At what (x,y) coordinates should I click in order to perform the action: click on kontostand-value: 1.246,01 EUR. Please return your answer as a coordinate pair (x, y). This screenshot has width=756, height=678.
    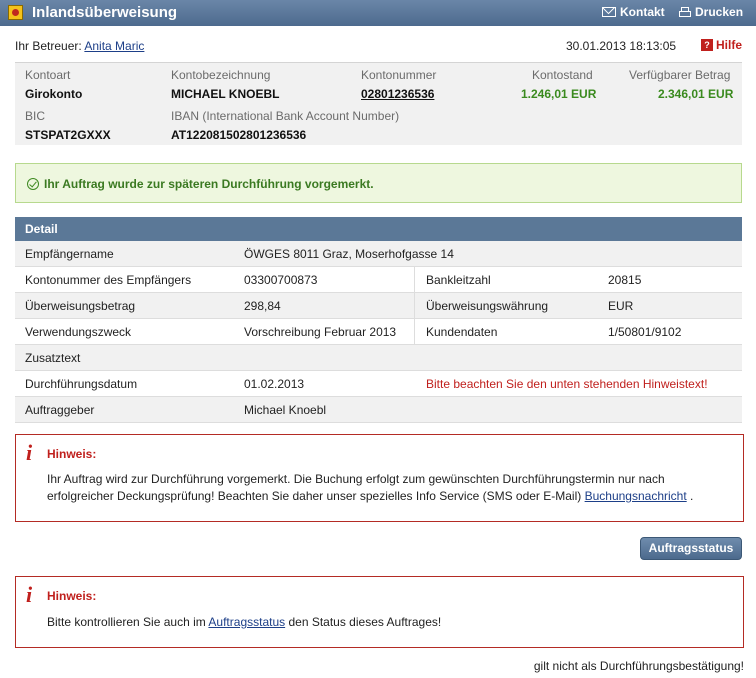
    Looking at the image, I should click on (559, 94).